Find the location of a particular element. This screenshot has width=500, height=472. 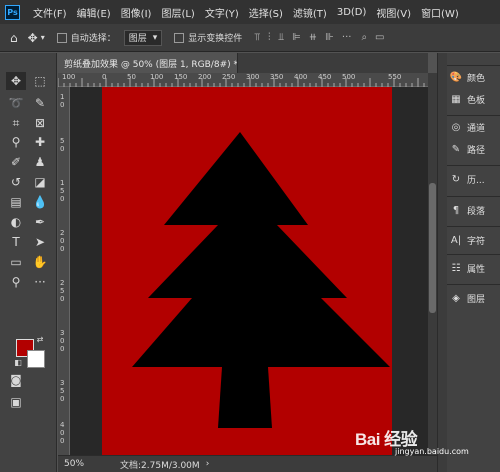

menu-file: 文件(F) is located at coordinates (50, 12).